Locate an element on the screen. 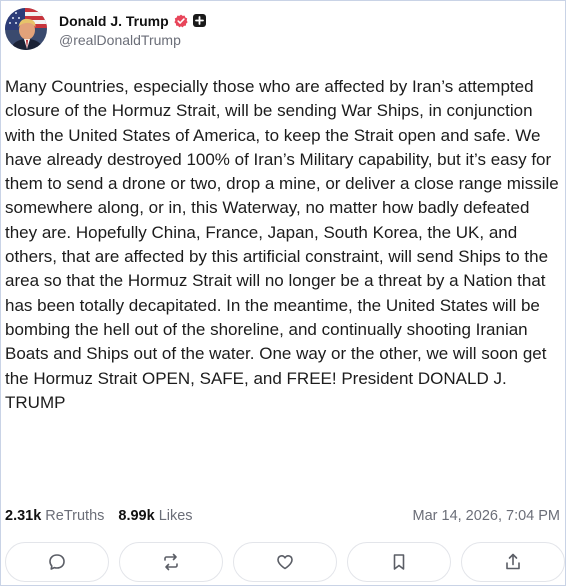 Image resolution: width=568 pixels, height=588 pixels. heart-icon is located at coordinates (285, 562).